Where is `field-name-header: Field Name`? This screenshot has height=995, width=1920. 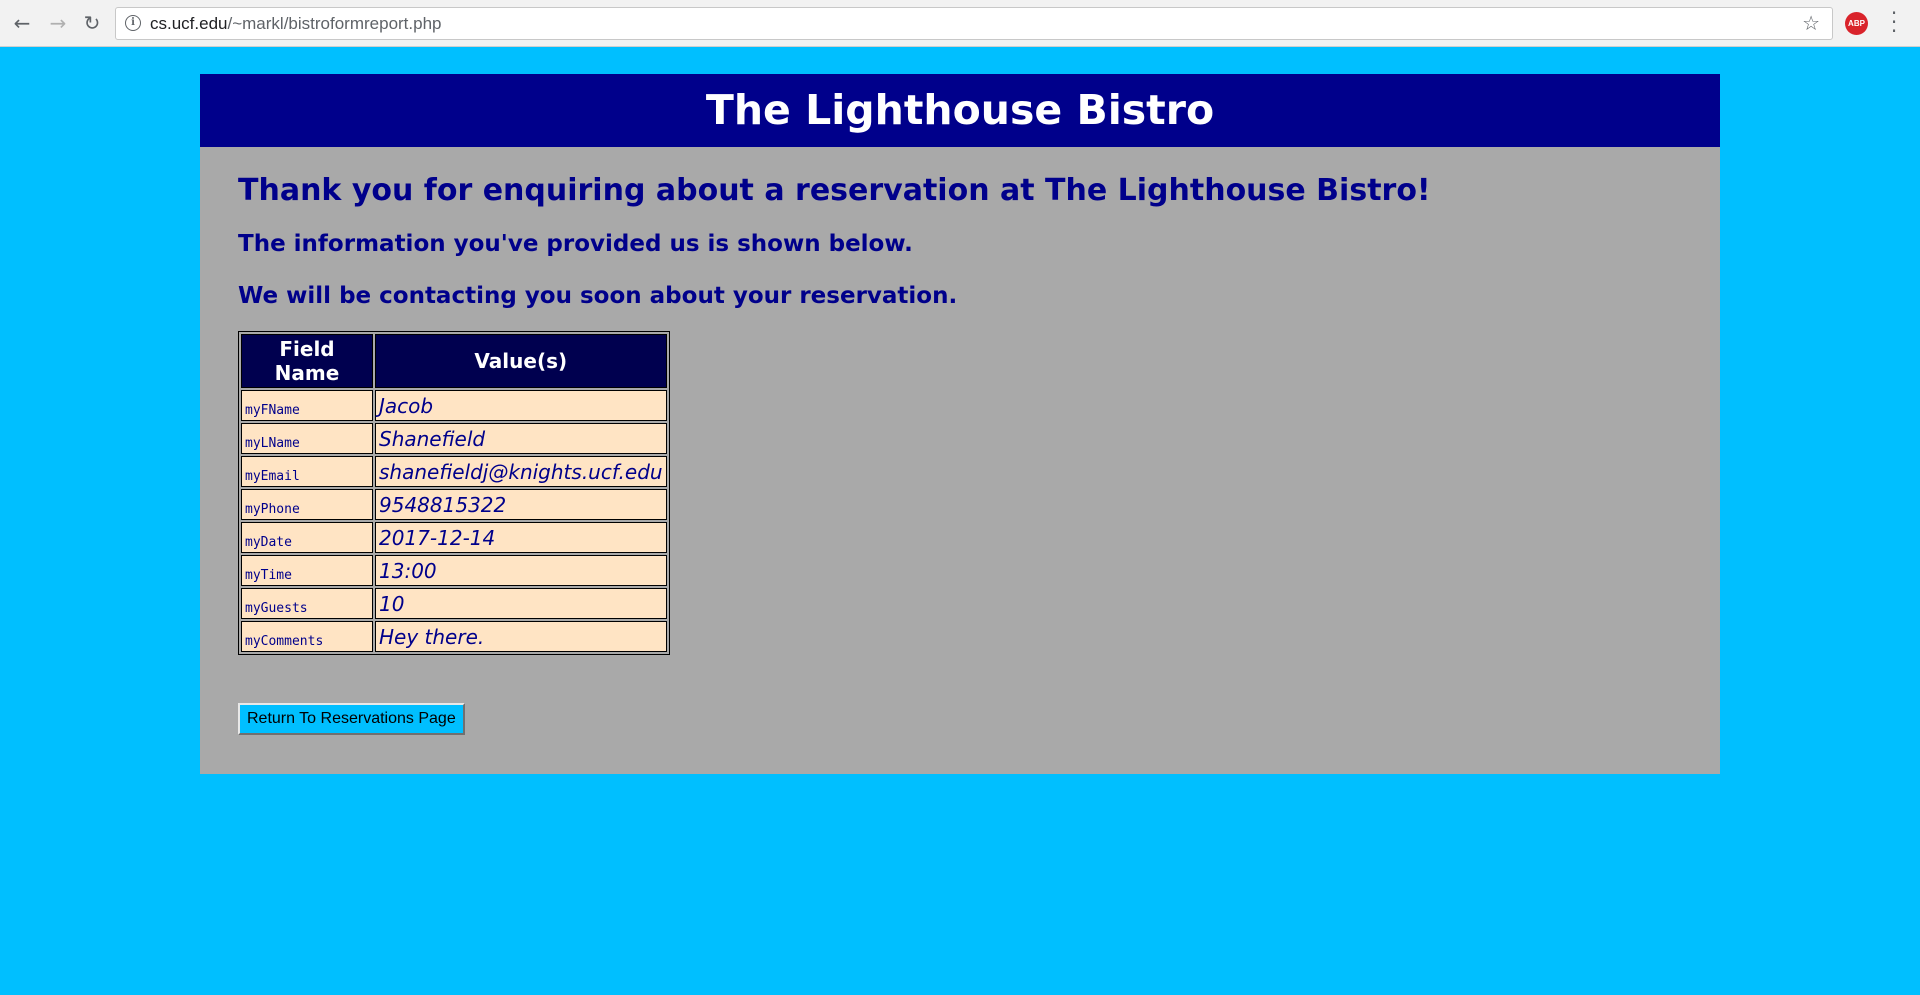 field-name-header: Field Name is located at coordinates (307, 361).